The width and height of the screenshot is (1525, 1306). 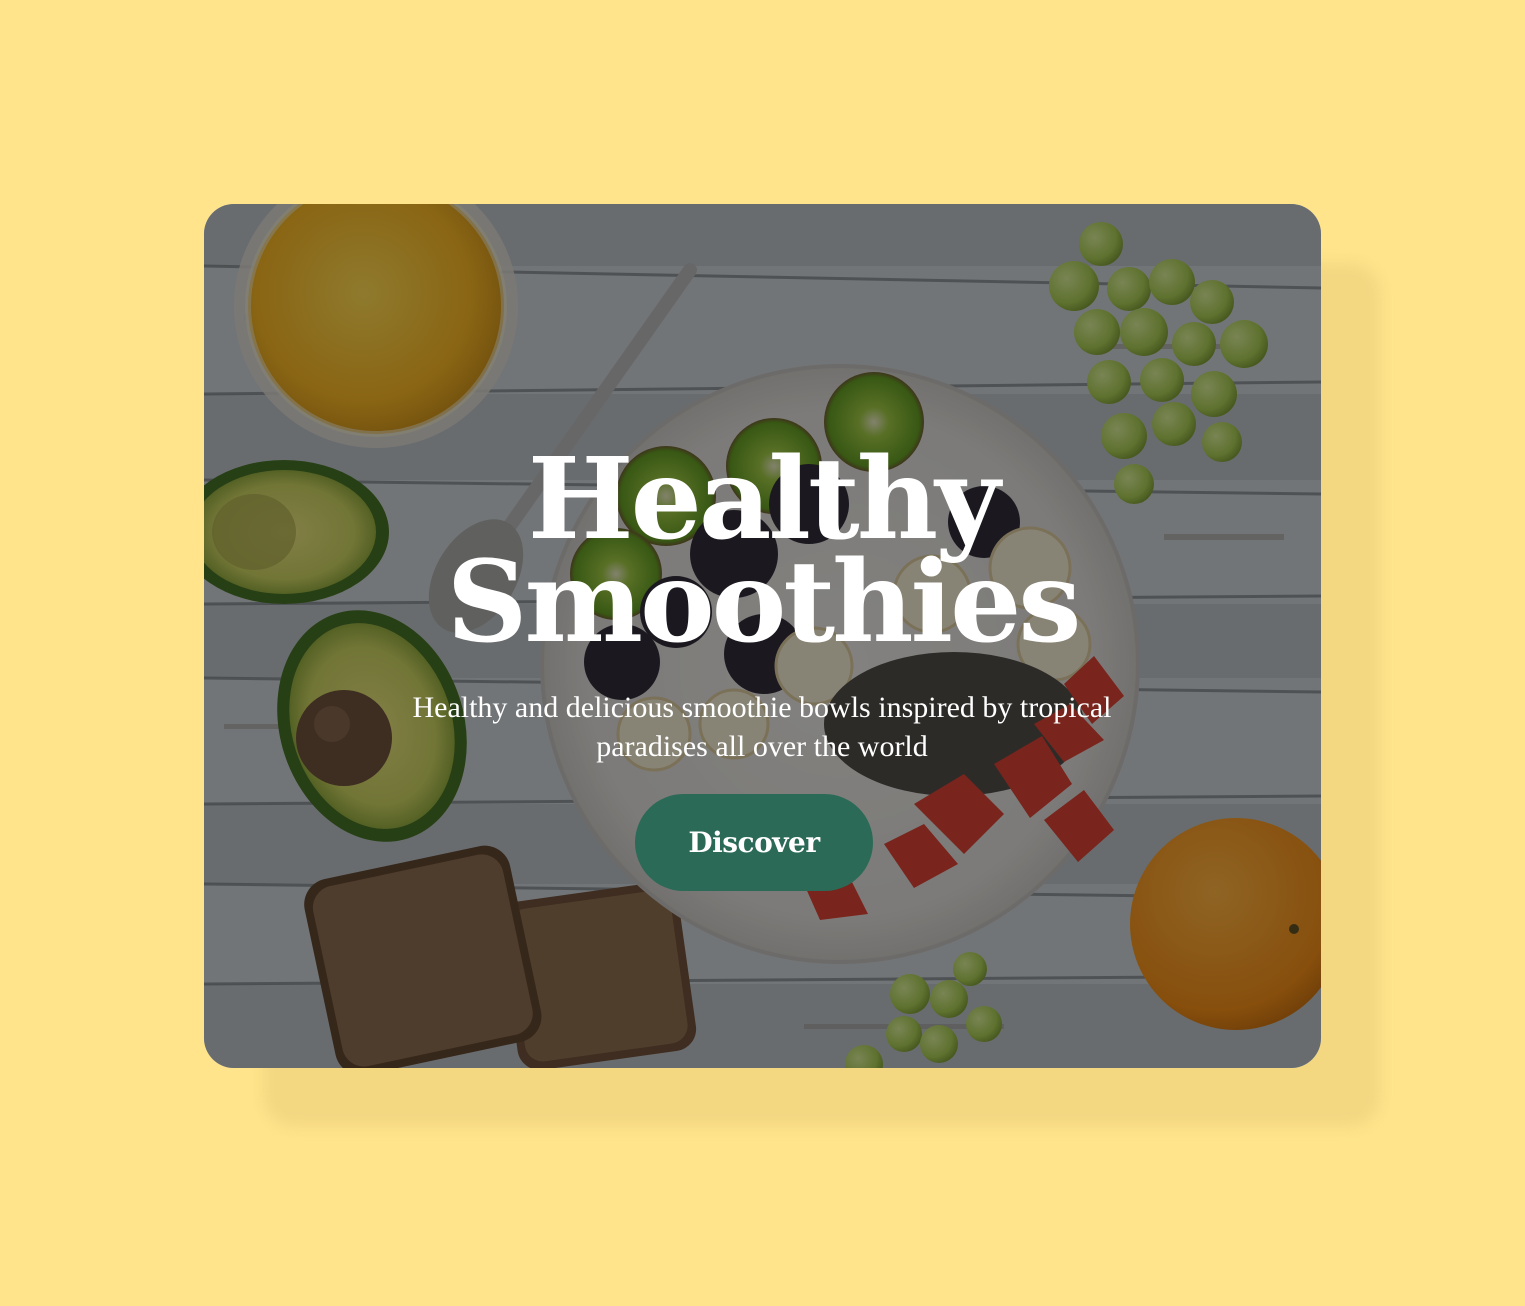 I want to click on hero-title-line-2: Smoothies, so click(x=764, y=602).